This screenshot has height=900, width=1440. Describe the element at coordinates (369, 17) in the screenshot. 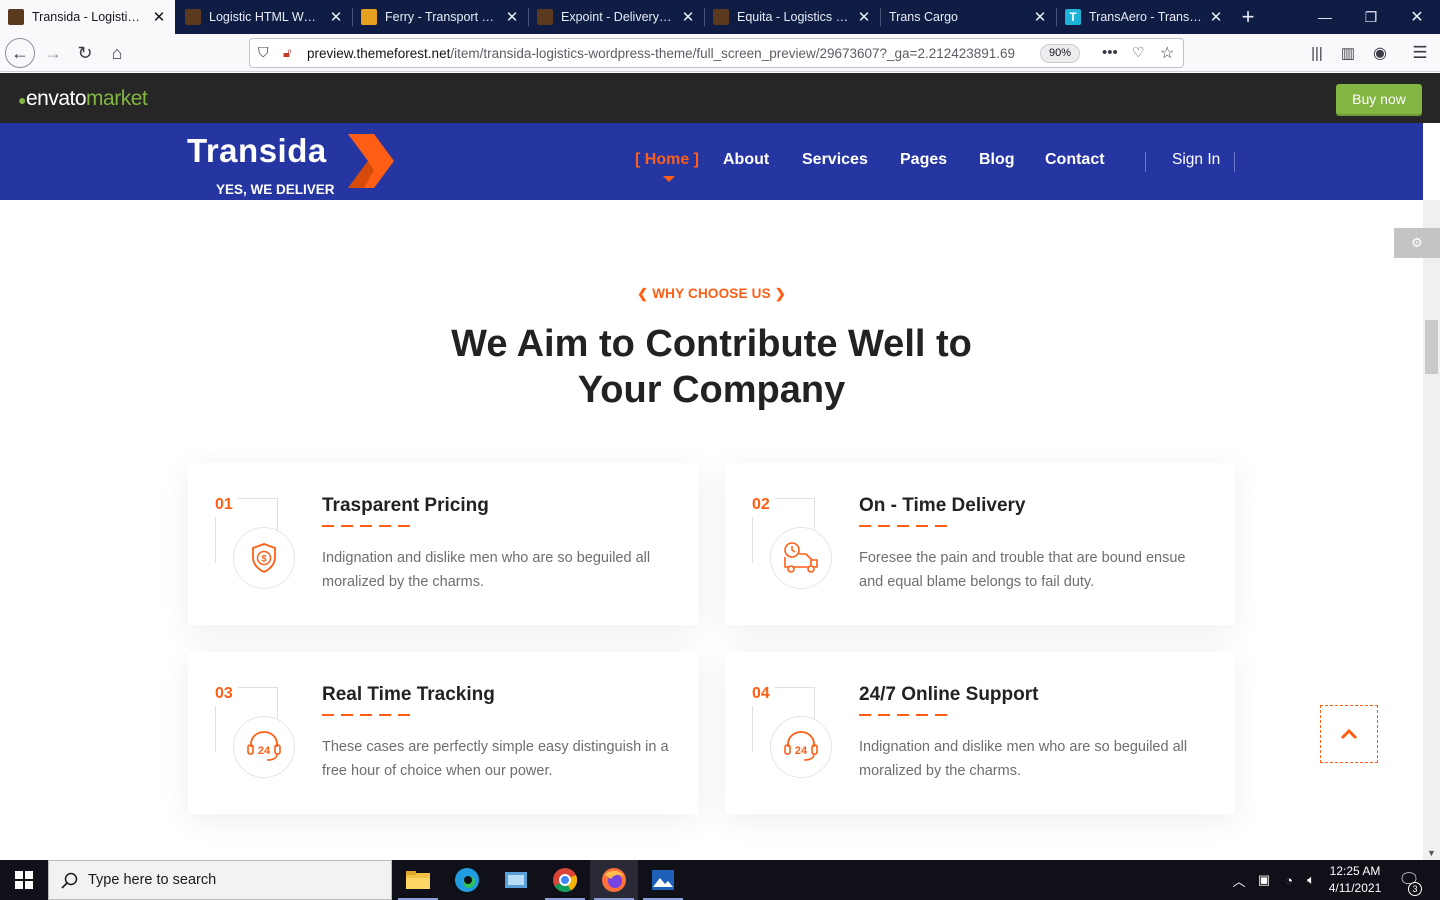

I see `truck-icon` at that location.